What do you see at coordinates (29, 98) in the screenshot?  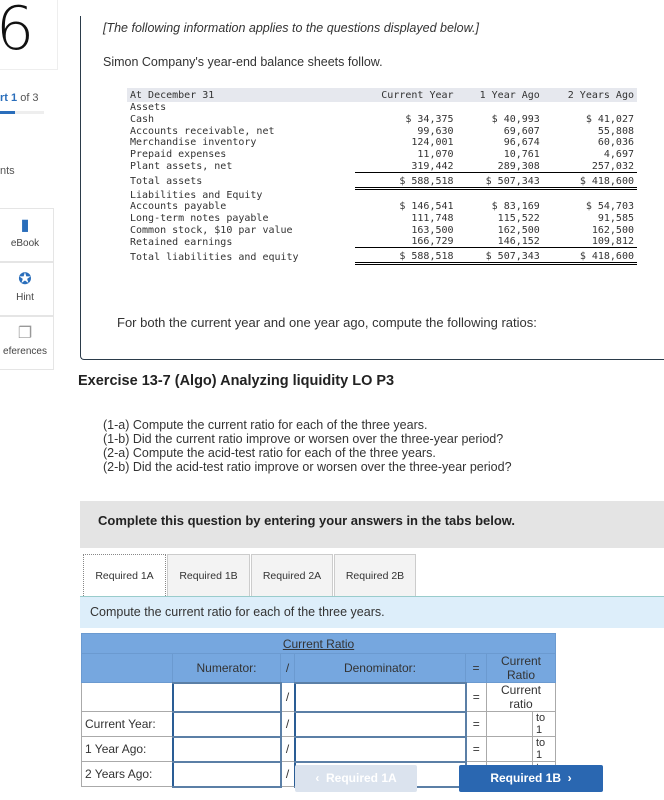 I see `part-of: of 3` at bounding box center [29, 98].